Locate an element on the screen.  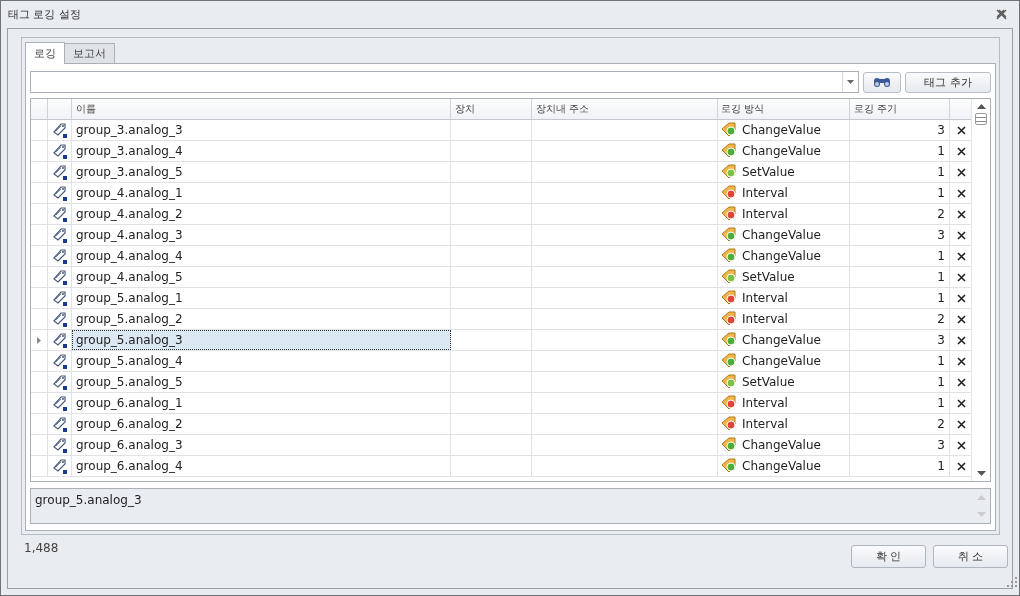
column-header: 로깅 방식 is located at coordinates (743, 109).